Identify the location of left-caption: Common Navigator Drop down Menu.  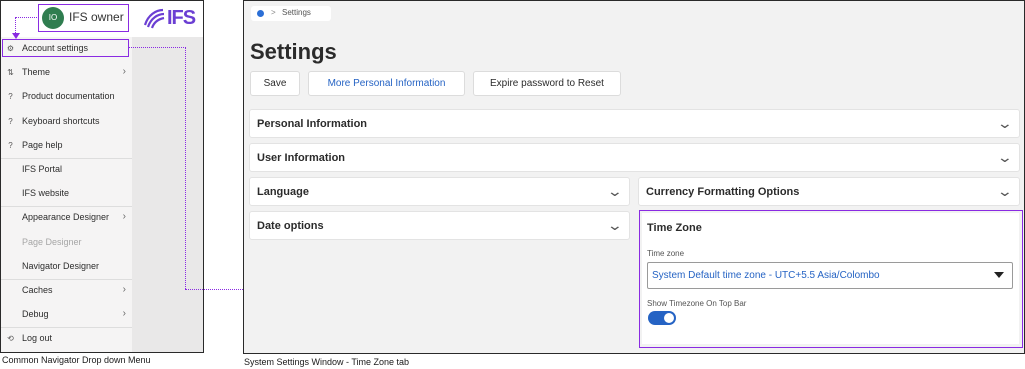
(76, 360).